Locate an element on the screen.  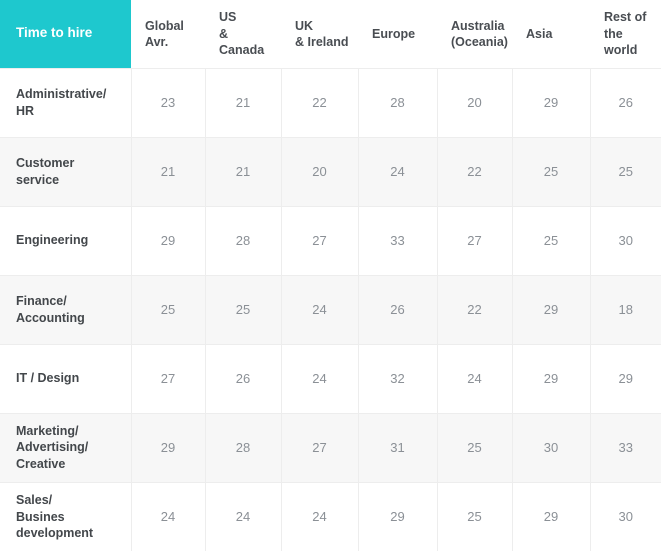
table-row: Administrative/ HR 23 21 22 28 20 29 26 is located at coordinates (330, 102).